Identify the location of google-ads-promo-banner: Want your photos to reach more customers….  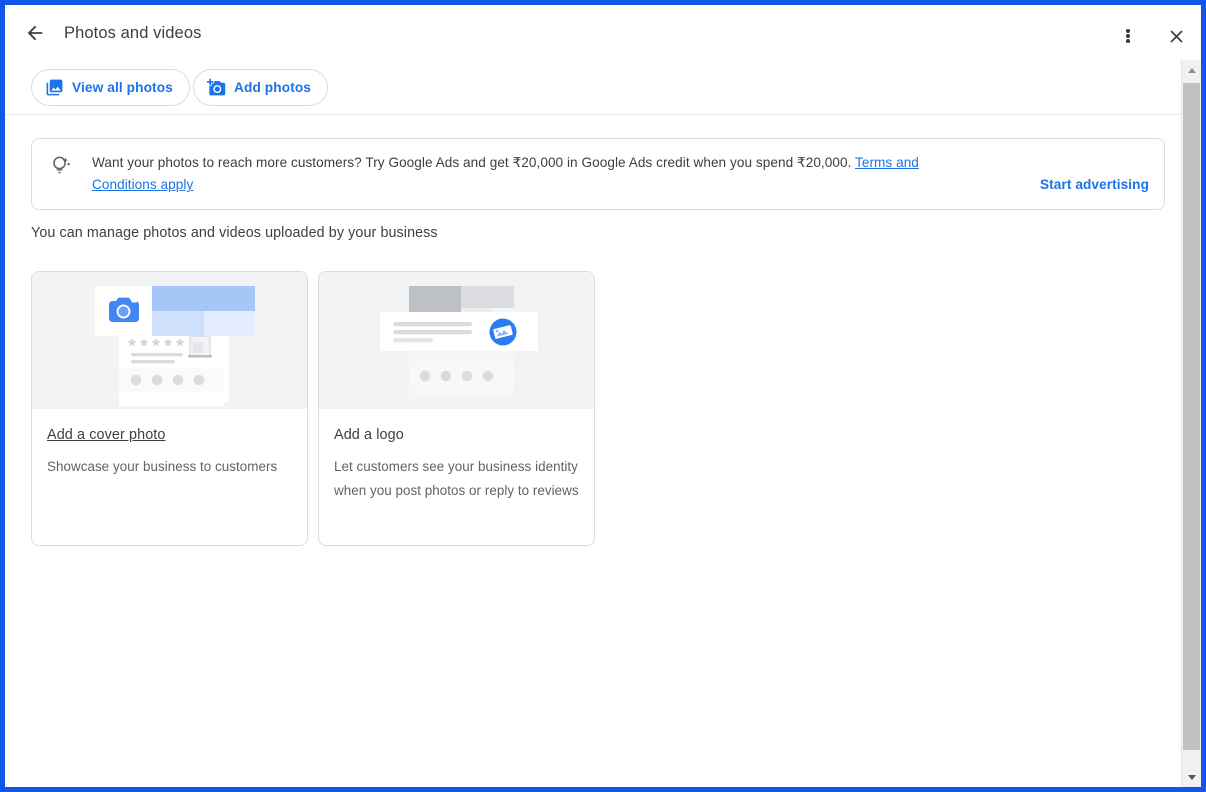
(598, 174).